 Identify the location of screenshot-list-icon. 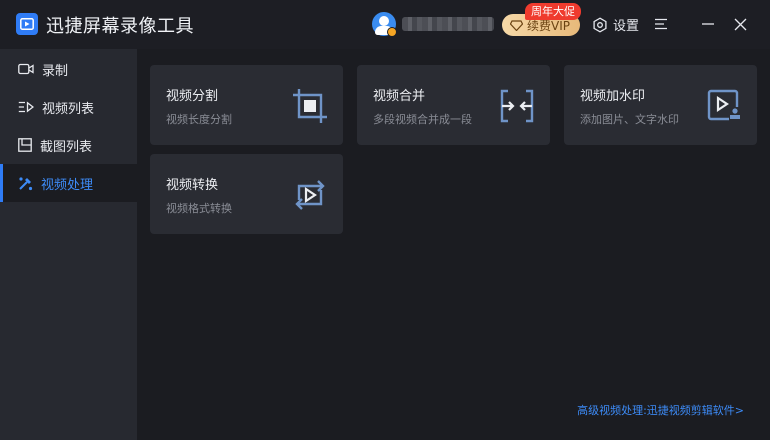
(25, 145).